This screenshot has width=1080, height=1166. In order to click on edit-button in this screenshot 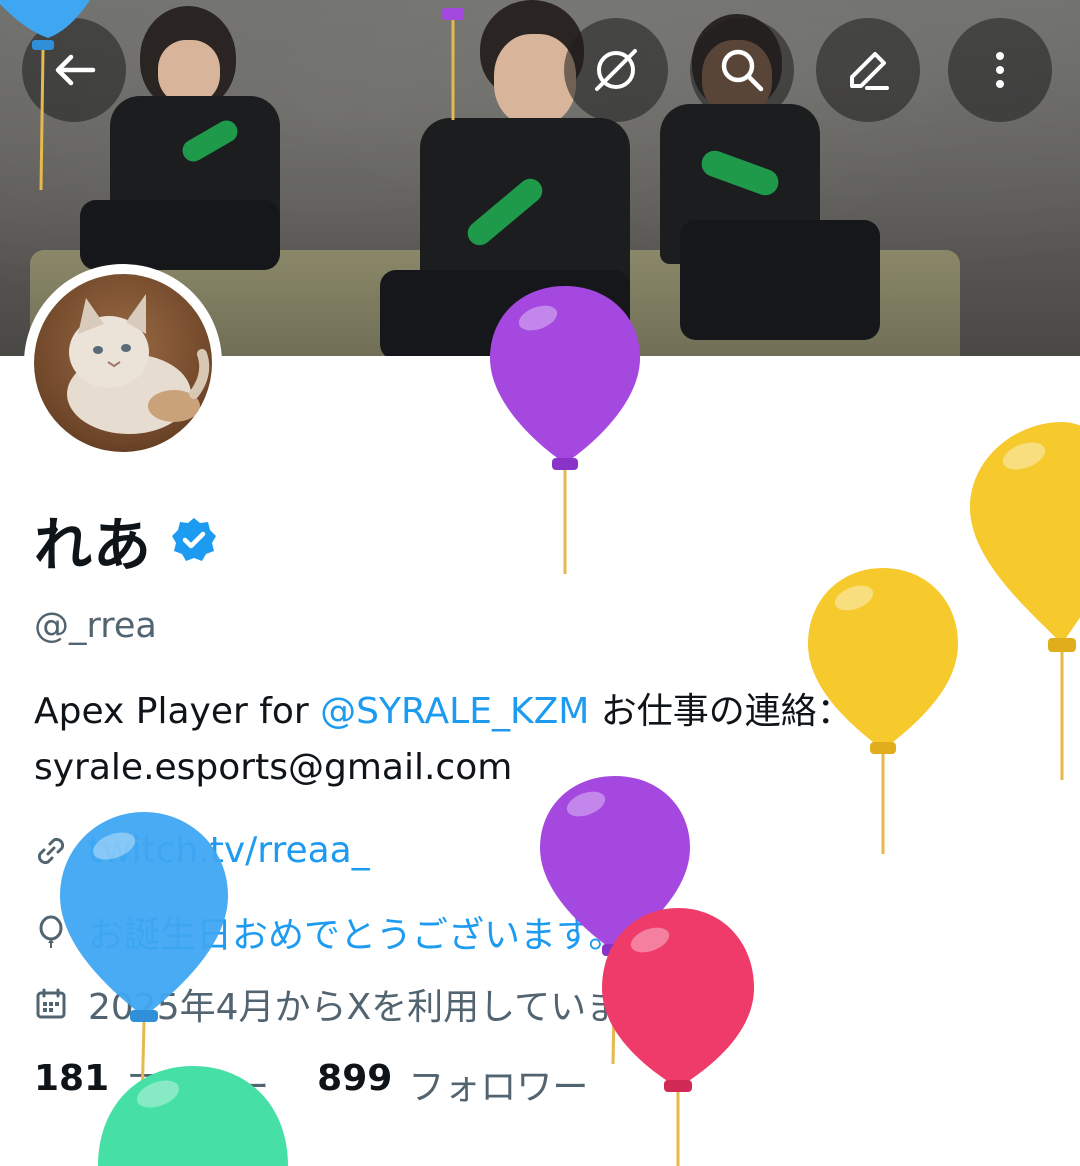, I will do `click(868, 70)`.